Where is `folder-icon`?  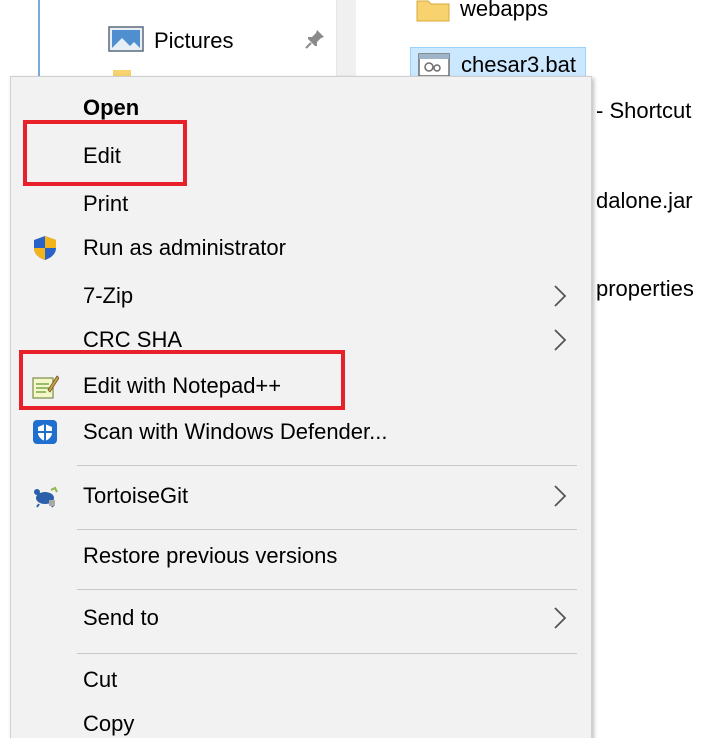
folder-icon is located at coordinates (433, 11).